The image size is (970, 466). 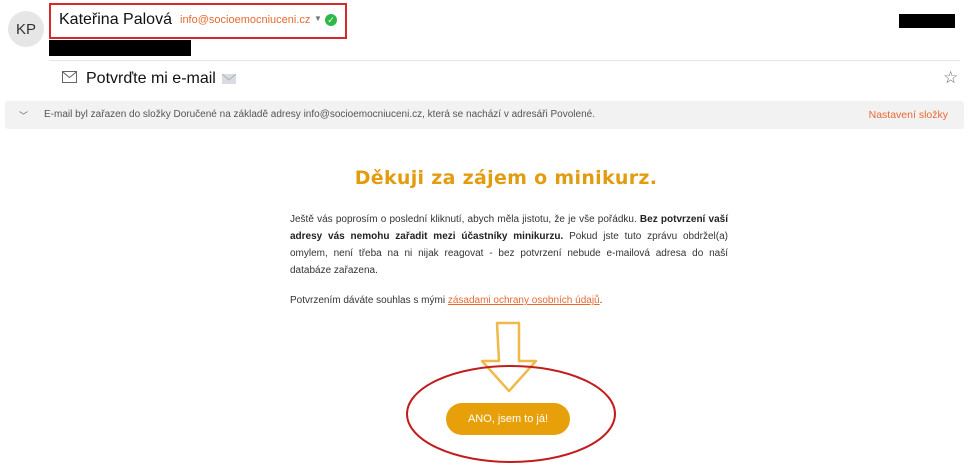 What do you see at coordinates (69, 77) in the screenshot?
I see `mail-icon` at bounding box center [69, 77].